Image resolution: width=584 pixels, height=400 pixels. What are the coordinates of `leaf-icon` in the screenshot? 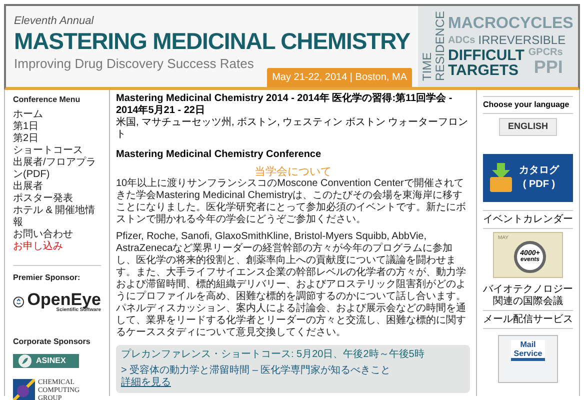 It's located at (25, 361).